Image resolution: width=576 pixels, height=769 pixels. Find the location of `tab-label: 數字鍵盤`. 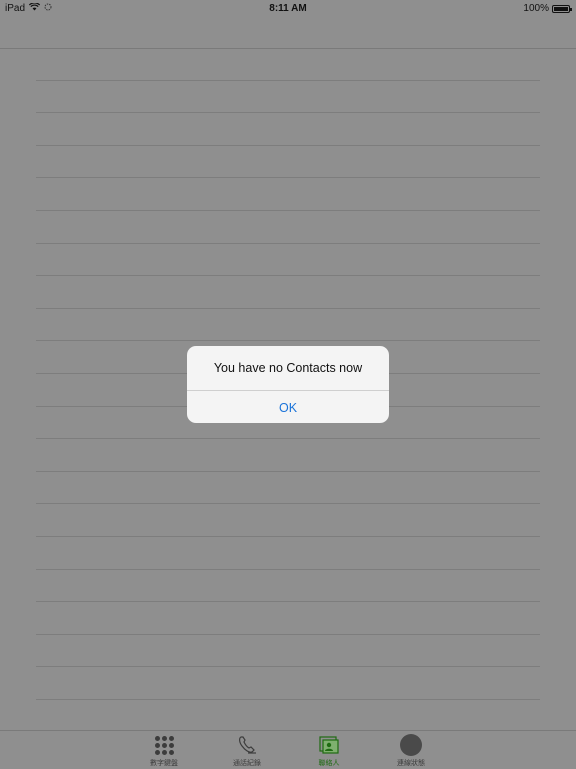

tab-label: 數字鍵盤 is located at coordinates (164, 763).